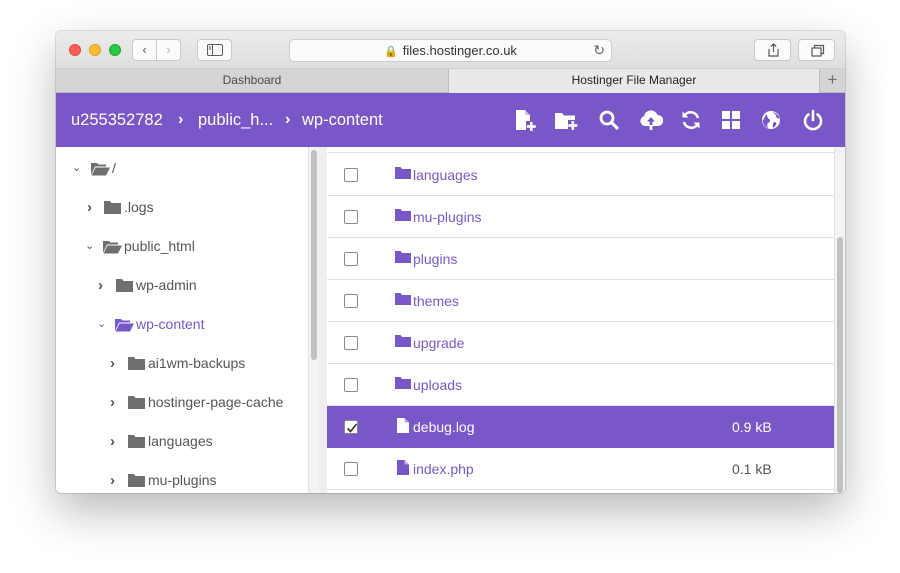 Image resolution: width=900 pixels, height=573 pixels. I want to click on file-row-upgrade: upgrade, so click(580, 343).